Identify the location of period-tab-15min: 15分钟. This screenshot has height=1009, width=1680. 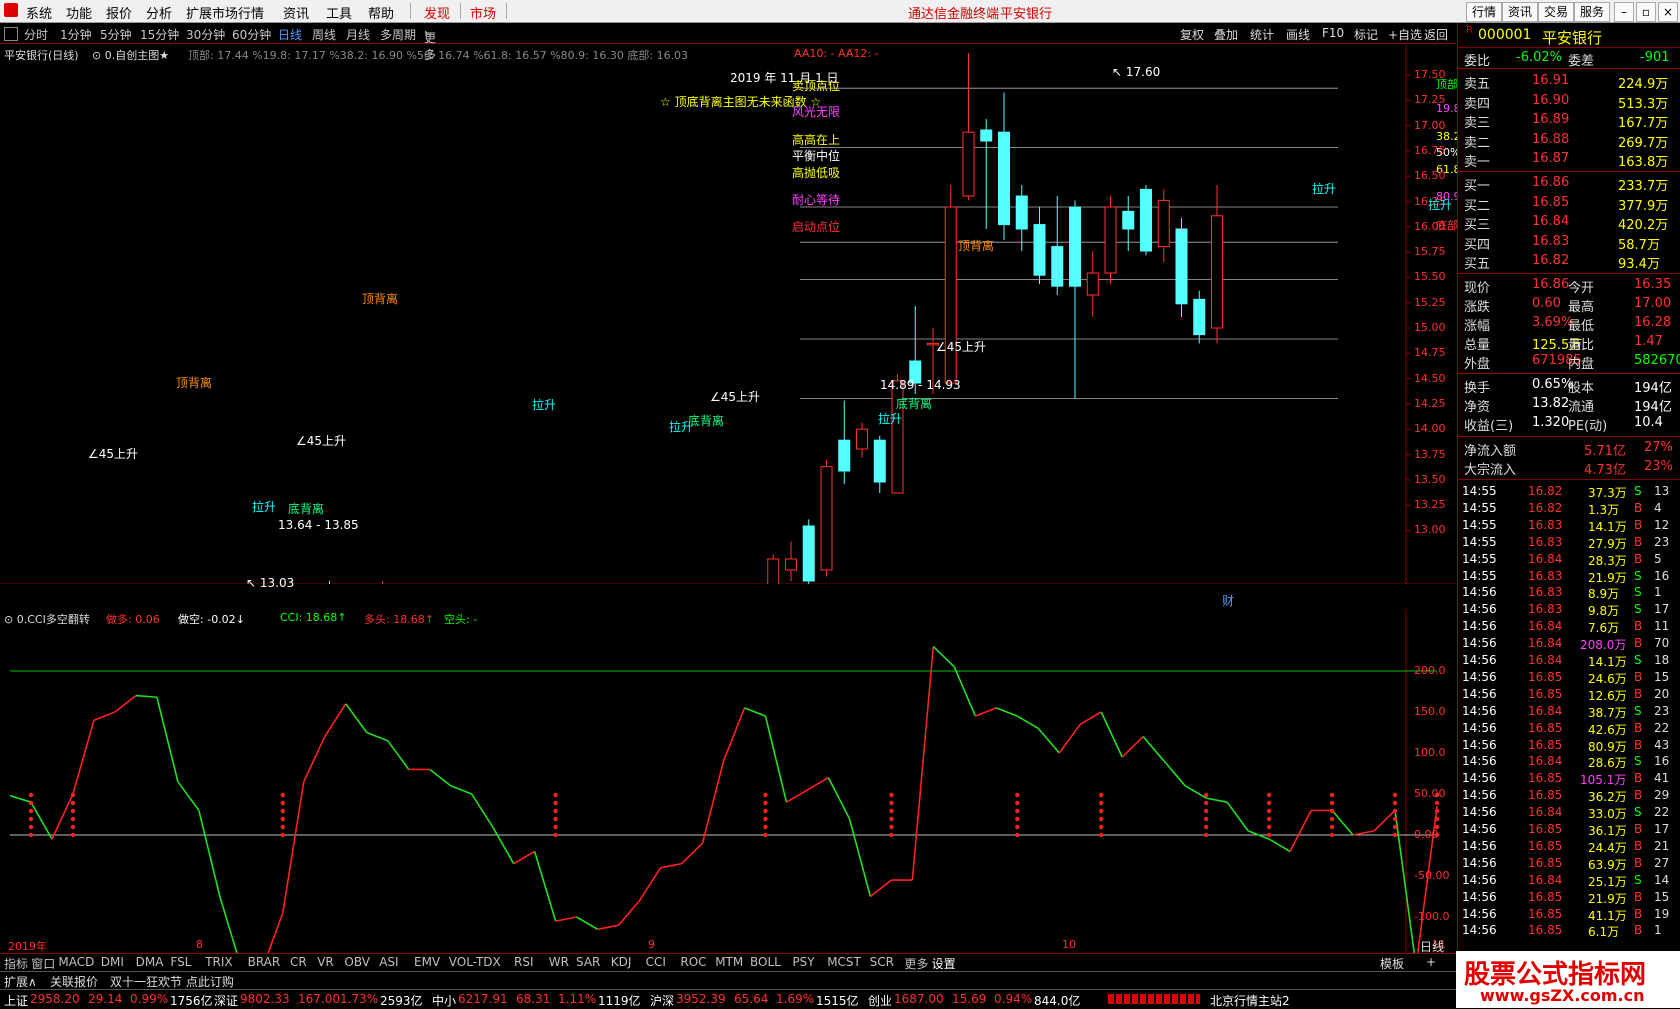
(159, 34).